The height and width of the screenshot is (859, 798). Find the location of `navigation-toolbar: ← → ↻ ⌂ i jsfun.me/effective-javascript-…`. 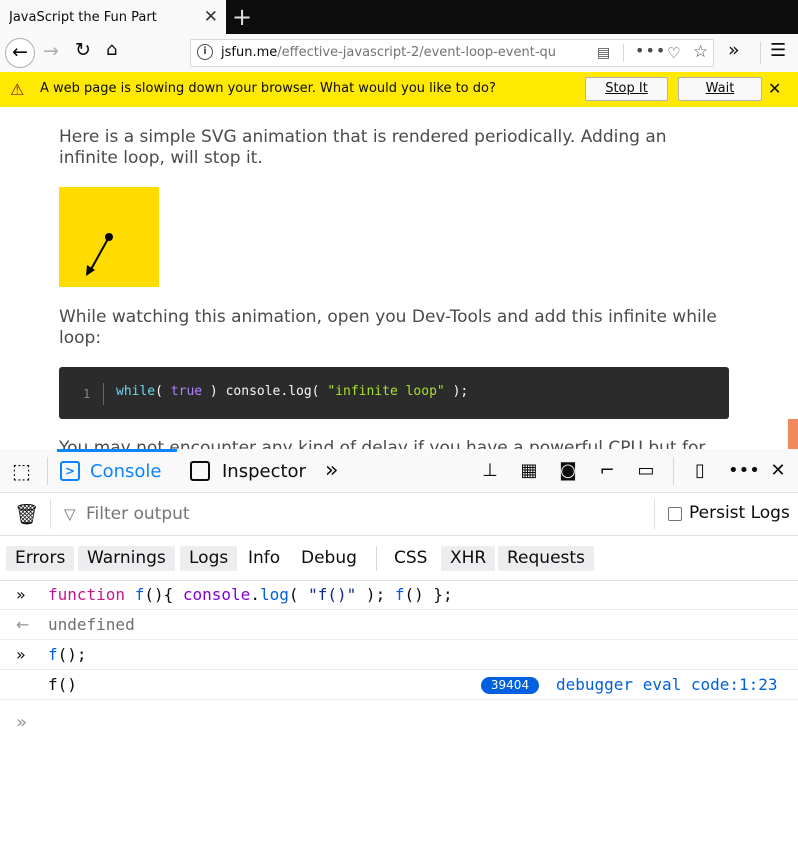

navigation-toolbar: ← → ↻ ⌂ i jsfun.me/effective-javascript-… is located at coordinates (399, 53).